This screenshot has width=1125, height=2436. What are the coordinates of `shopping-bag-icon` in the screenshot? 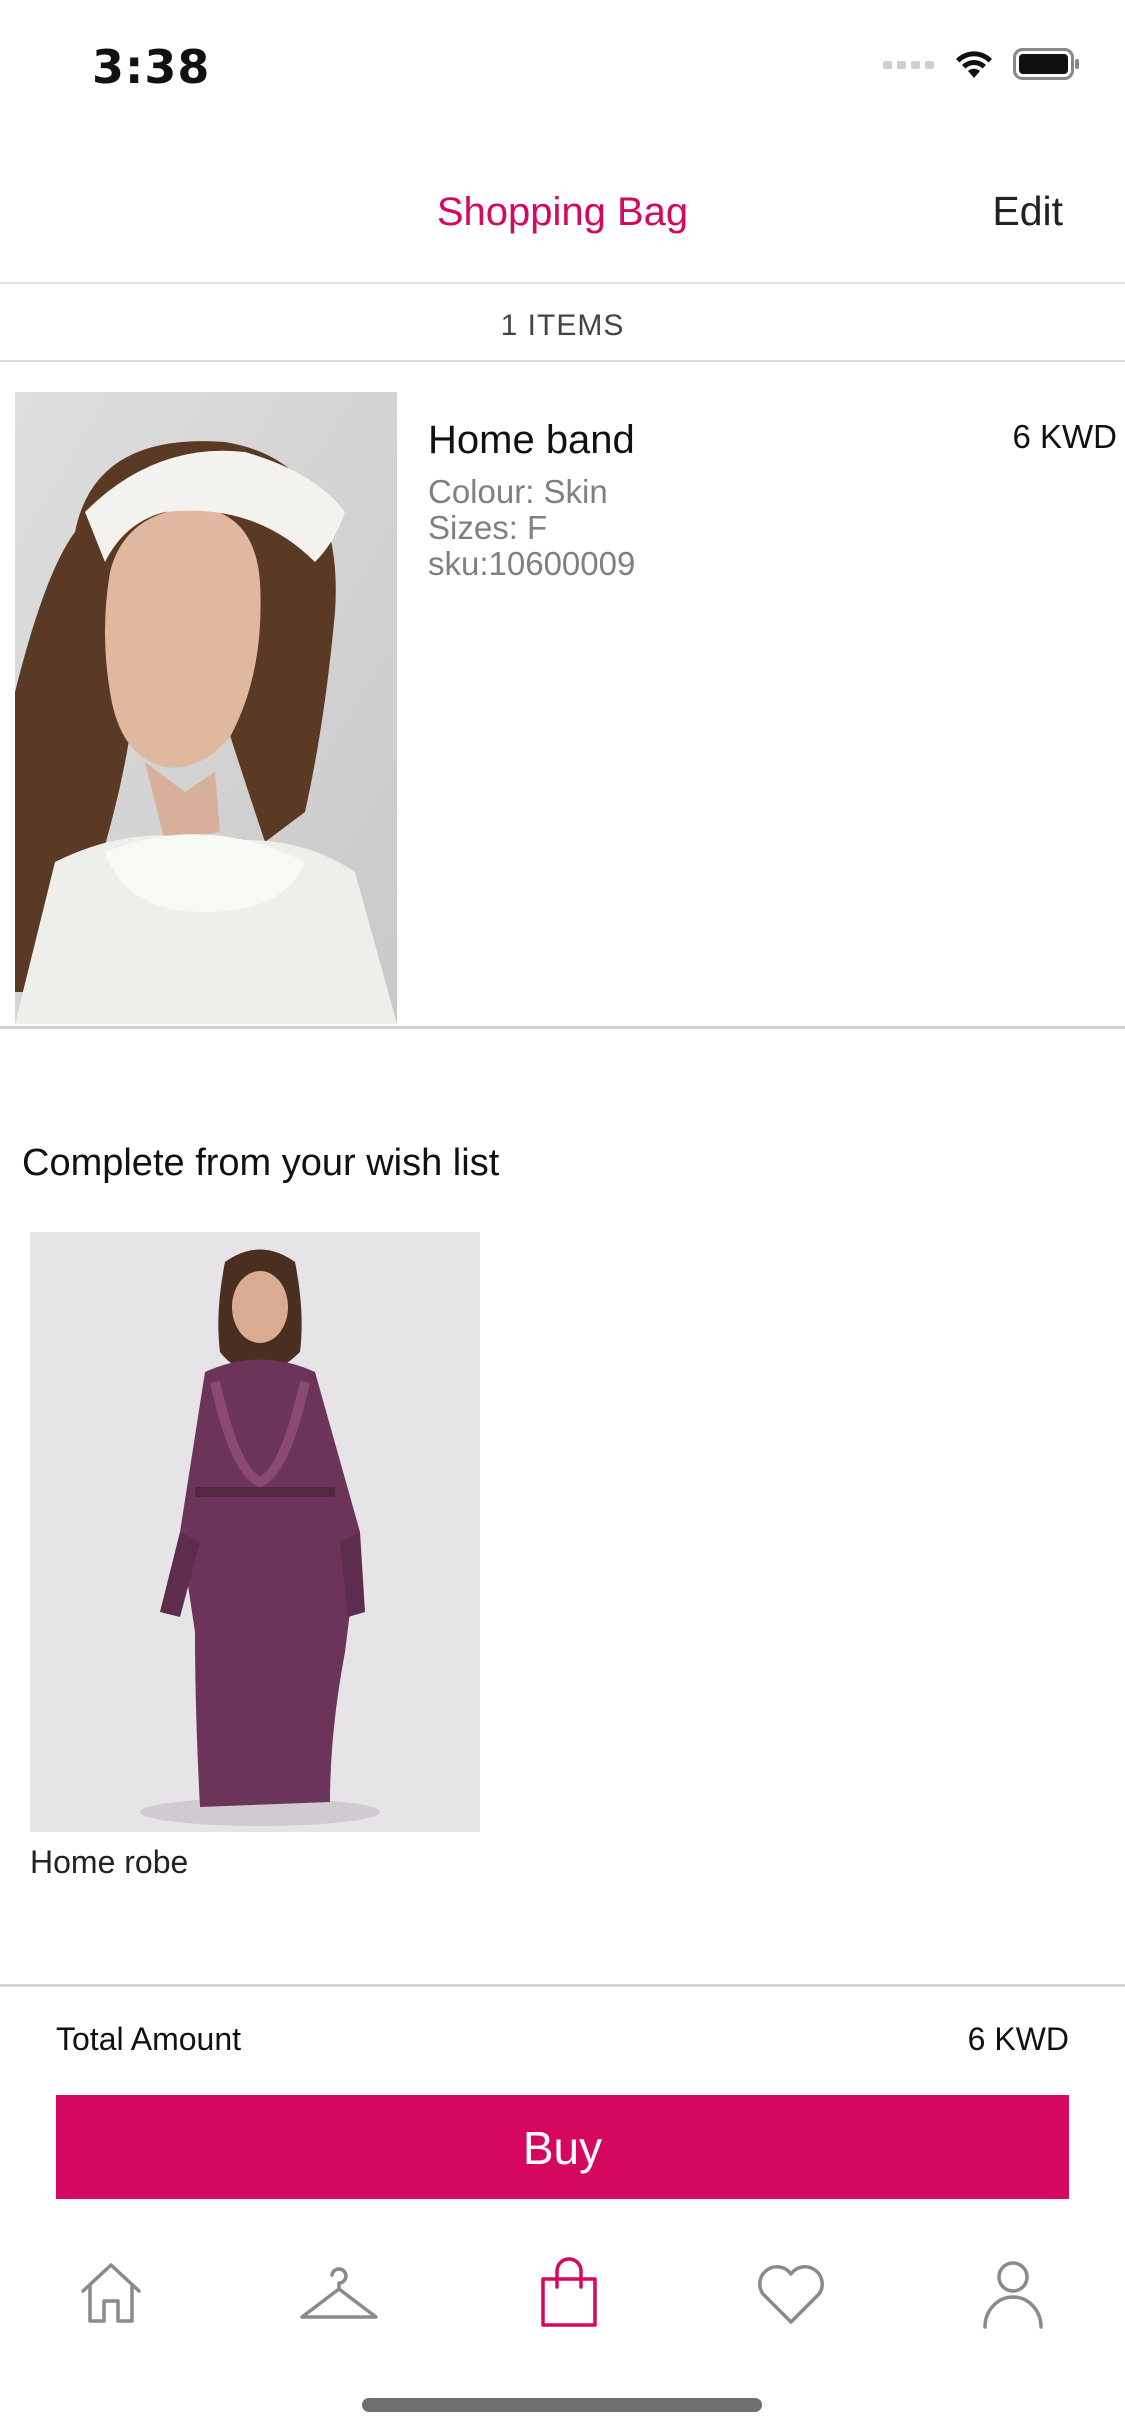 It's located at (569, 2292).